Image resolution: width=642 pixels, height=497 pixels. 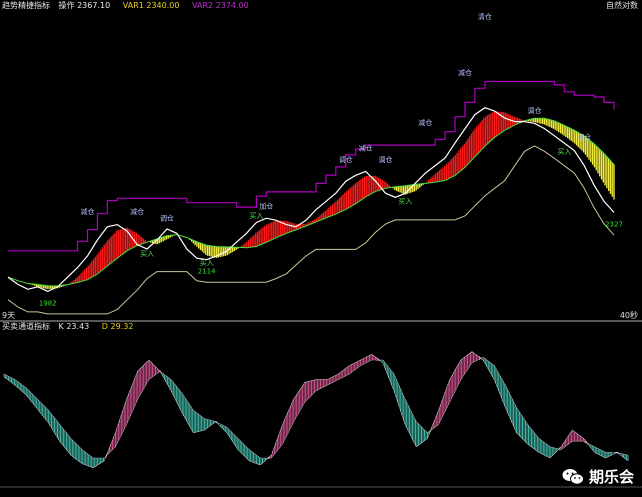 I want to click on k-label: K, so click(x=61, y=326).